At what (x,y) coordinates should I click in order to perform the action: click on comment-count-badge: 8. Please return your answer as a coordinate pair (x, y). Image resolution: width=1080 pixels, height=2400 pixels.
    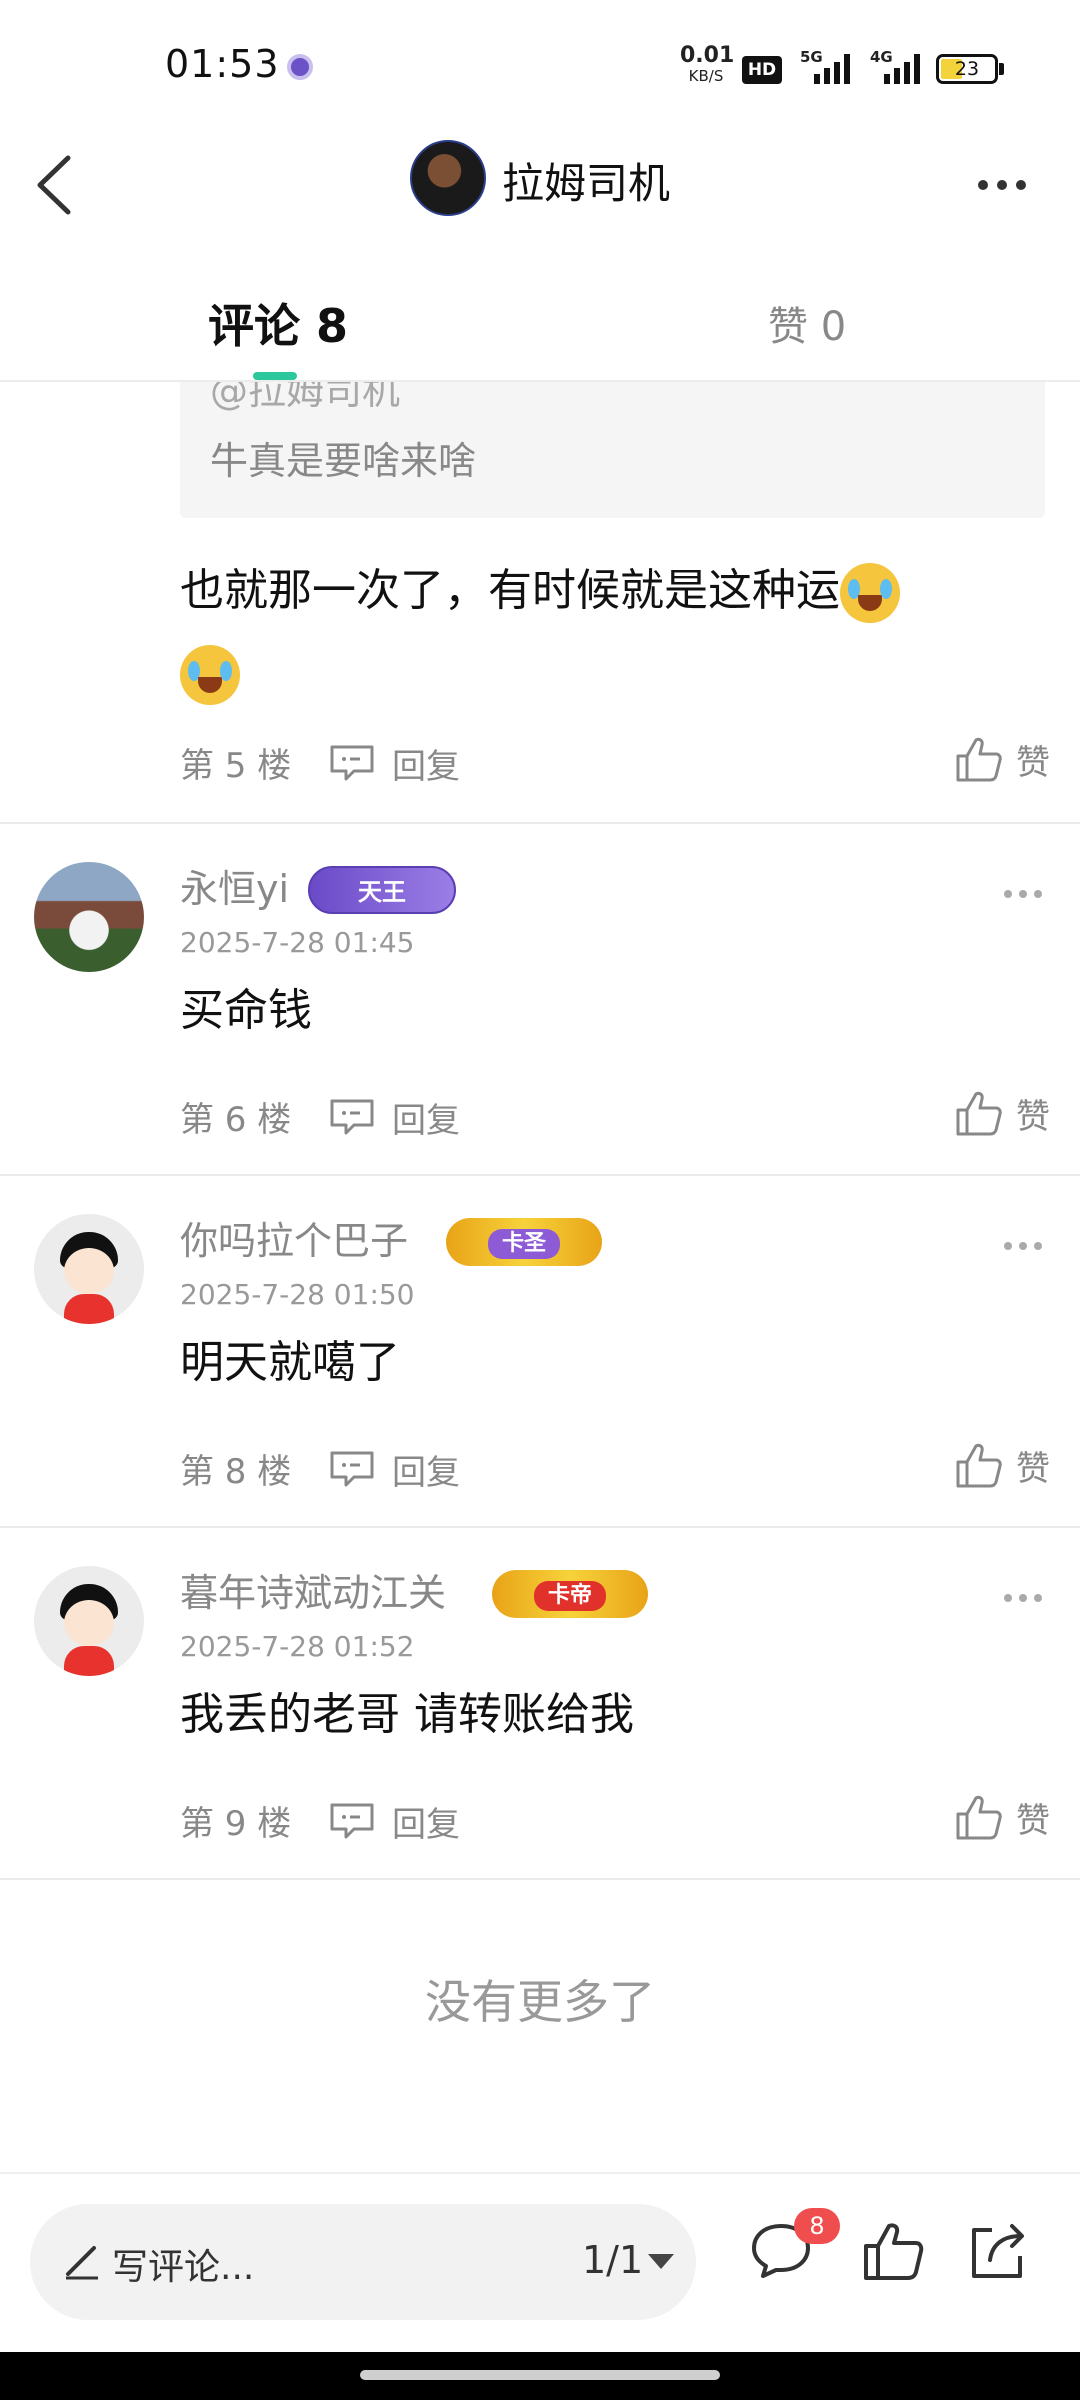
    Looking at the image, I should click on (817, 2226).